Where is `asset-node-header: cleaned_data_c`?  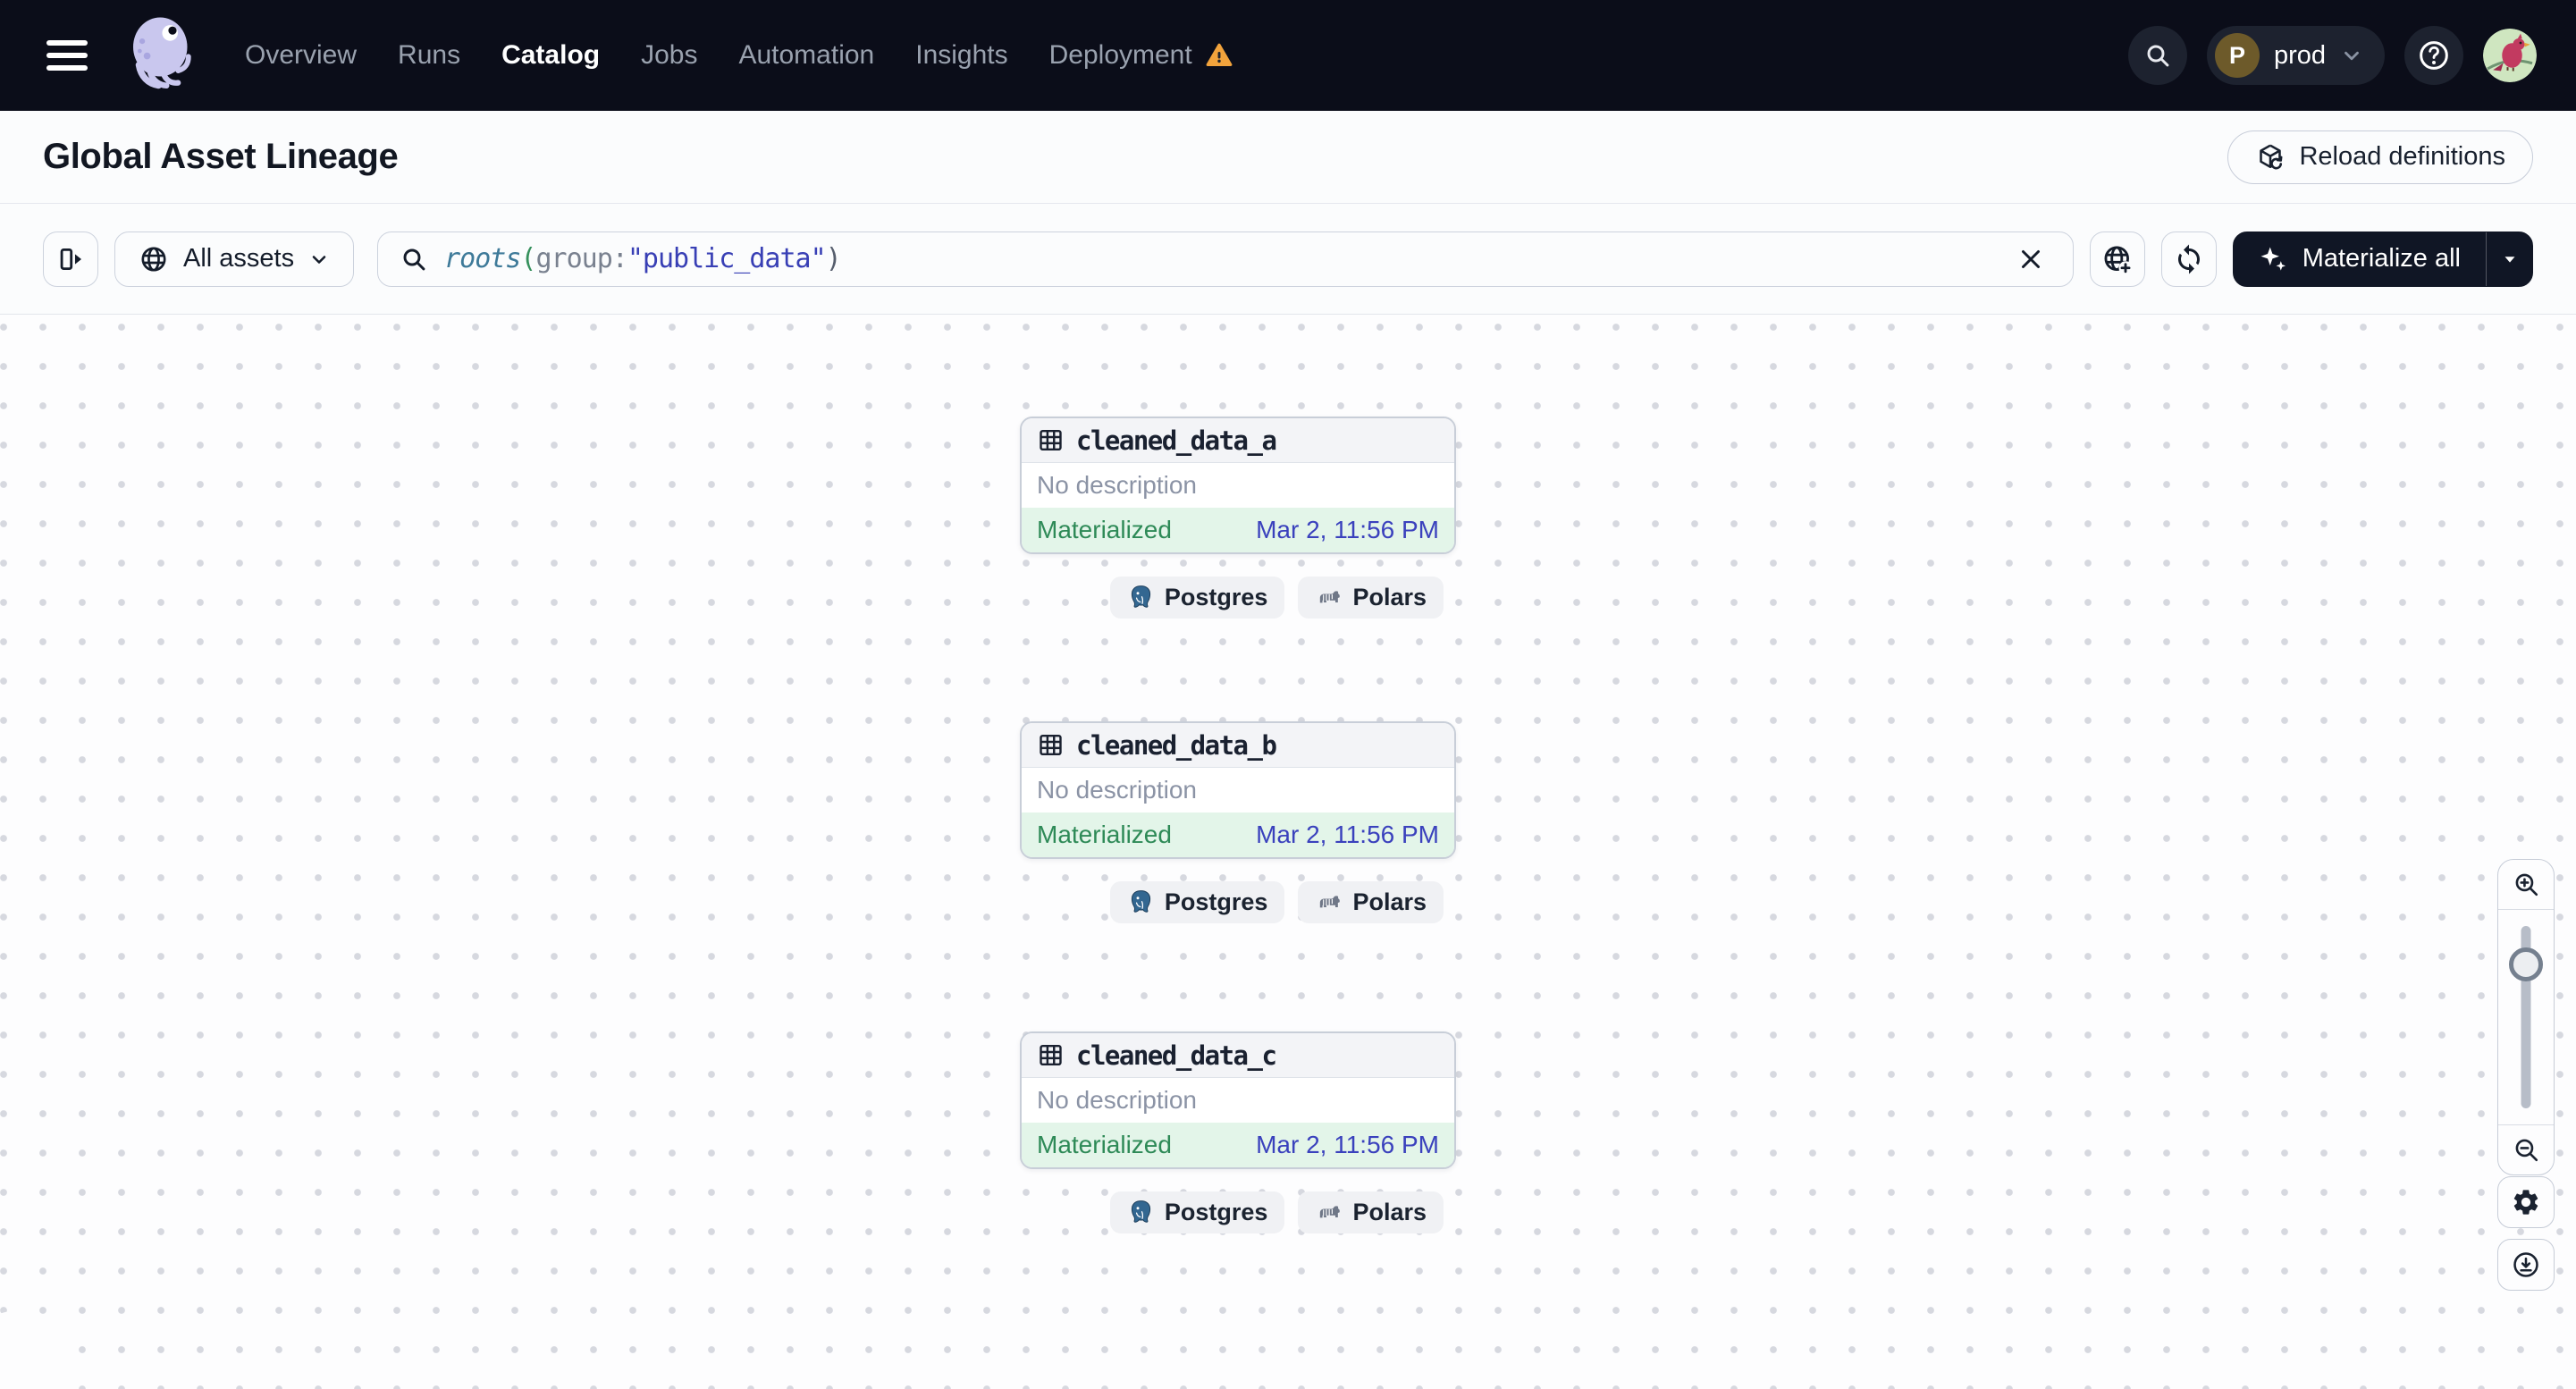
asset-node-header: cleaned_data_c is located at coordinates (1238, 1055).